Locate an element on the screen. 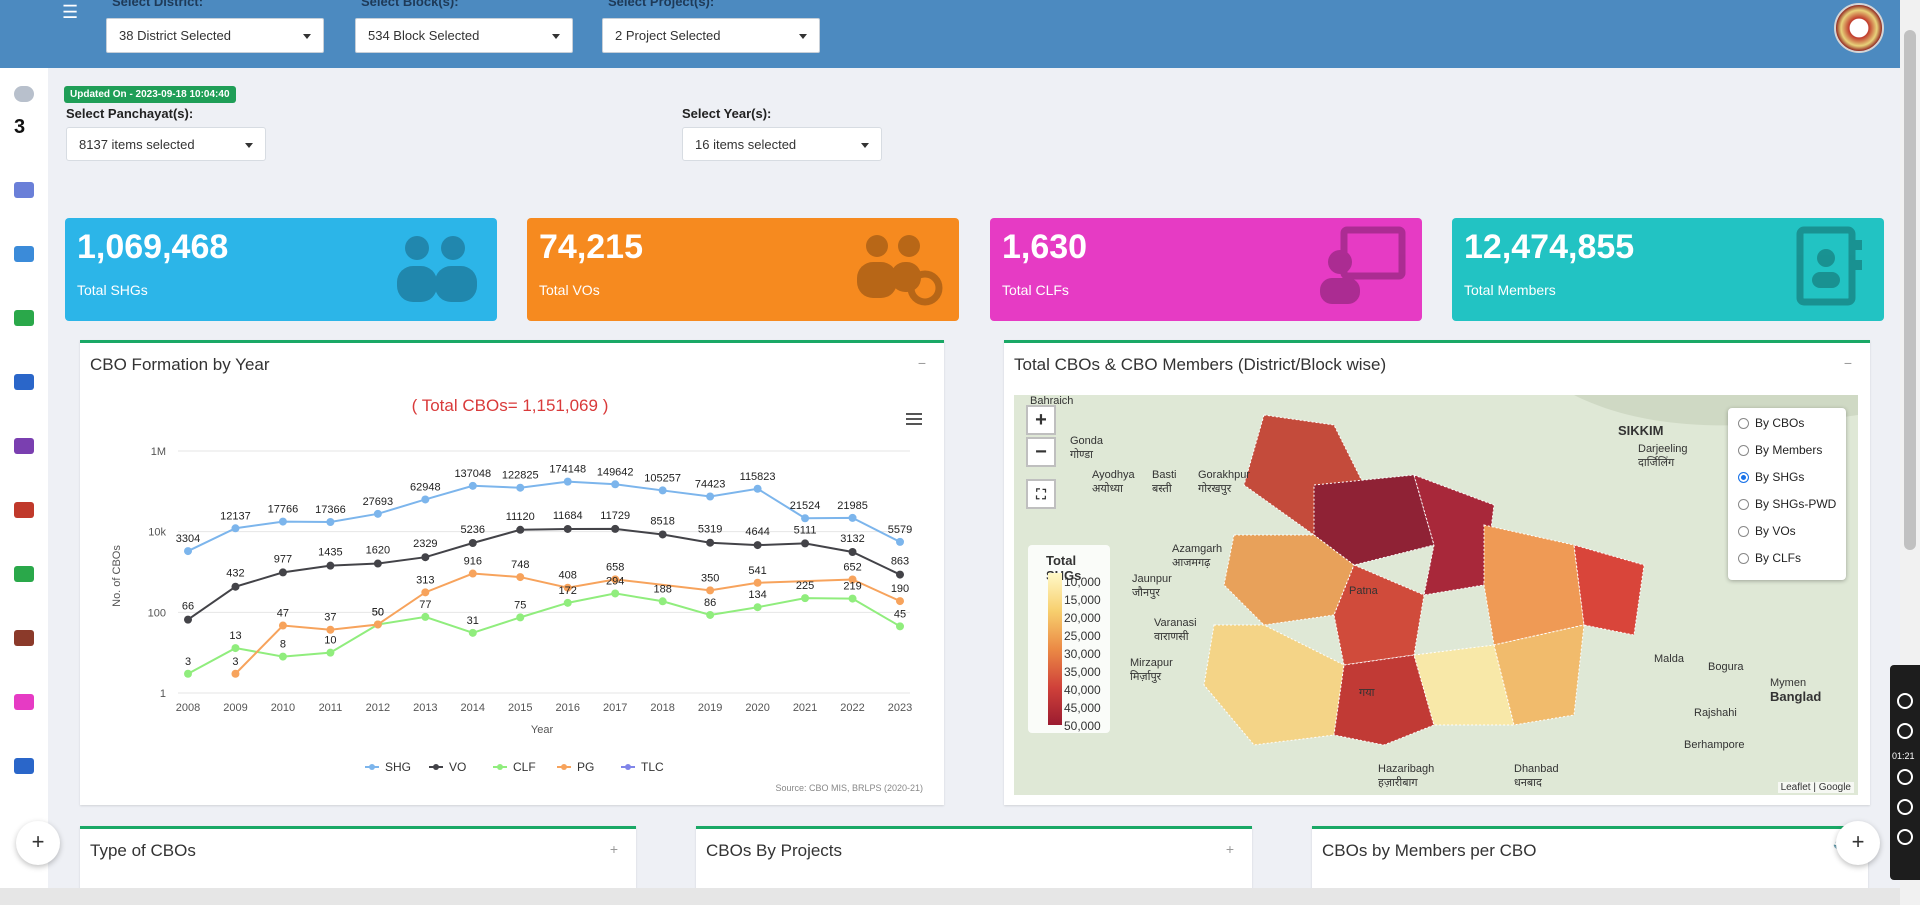 This screenshot has width=1920, height=905. project-select: 2 Project Selected is located at coordinates (711, 35).